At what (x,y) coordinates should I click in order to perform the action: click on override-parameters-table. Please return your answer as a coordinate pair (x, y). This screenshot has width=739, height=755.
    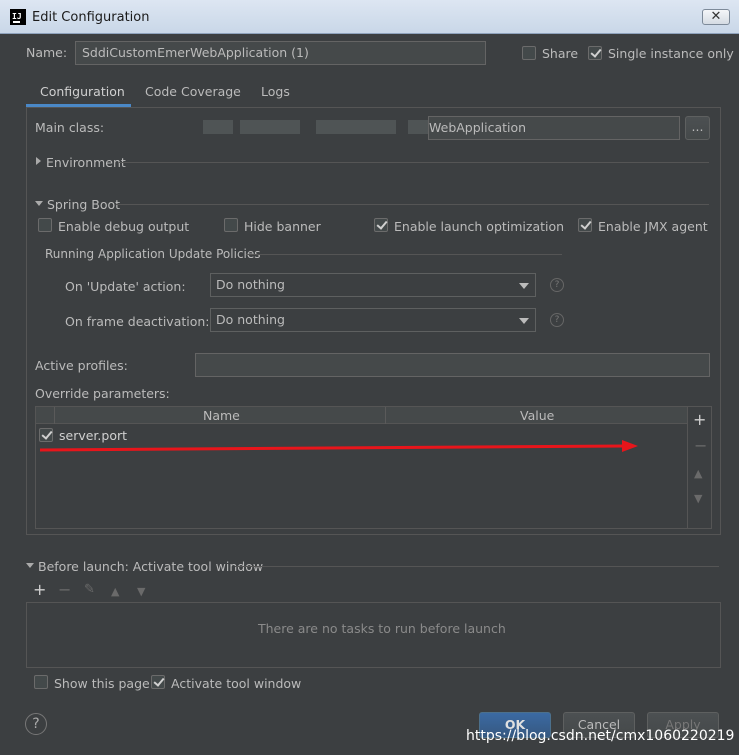
    Looking at the image, I should click on (373, 467).